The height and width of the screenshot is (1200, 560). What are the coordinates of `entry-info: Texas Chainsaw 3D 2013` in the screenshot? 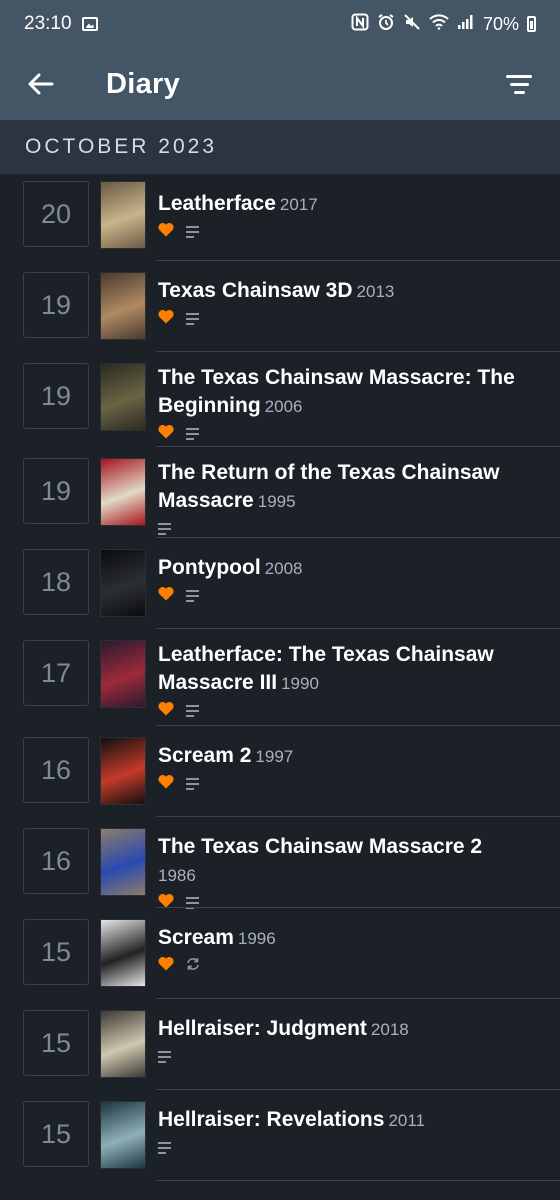 It's located at (350, 302).